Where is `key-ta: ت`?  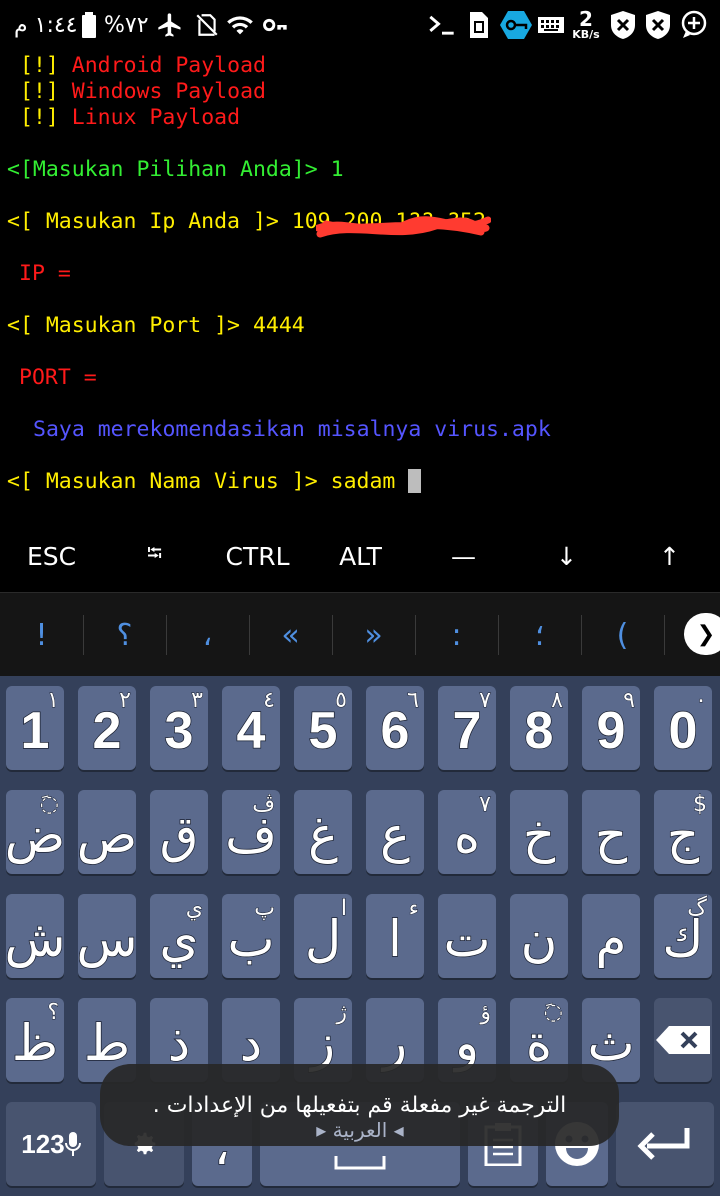 key-ta: ت is located at coordinates (467, 936).